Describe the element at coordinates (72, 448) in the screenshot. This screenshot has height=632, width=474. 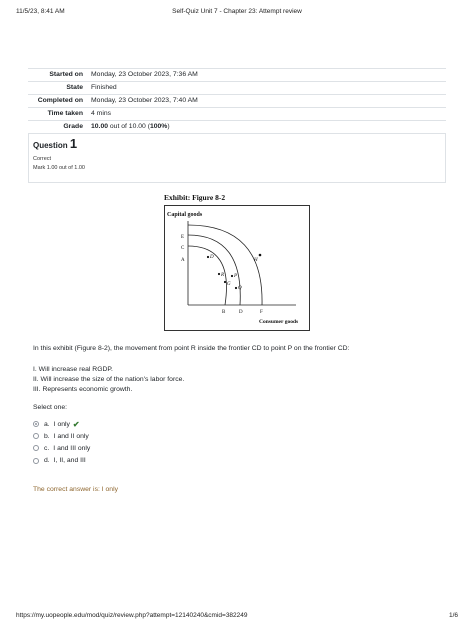
I see `option-text: I and III only` at that location.